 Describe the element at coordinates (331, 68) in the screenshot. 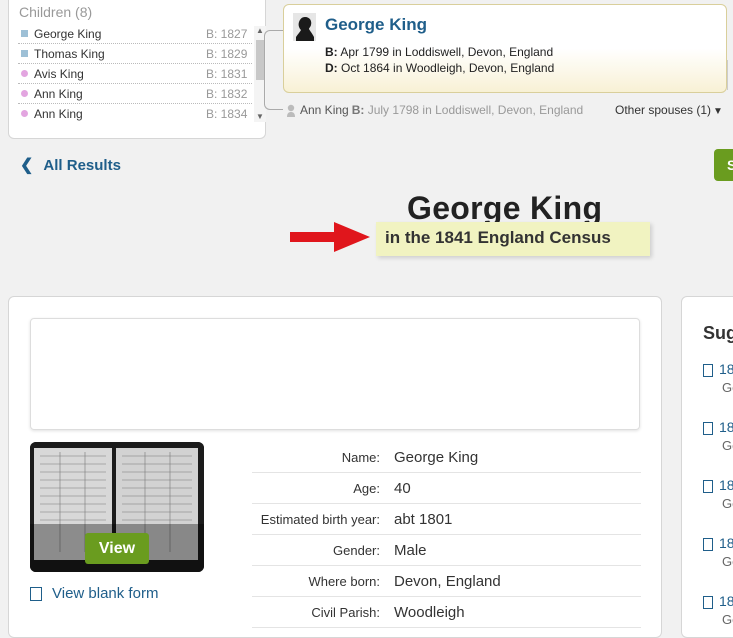

I see `death-label: D:` at that location.